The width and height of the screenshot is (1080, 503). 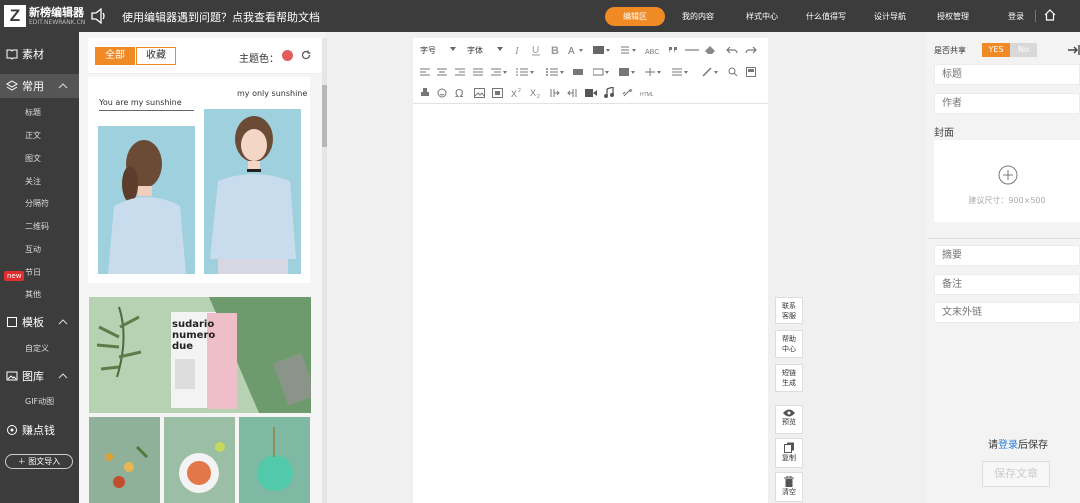 What do you see at coordinates (1023, 50) in the screenshot?
I see `share-no-toggle: No` at bounding box center [1023, 50].